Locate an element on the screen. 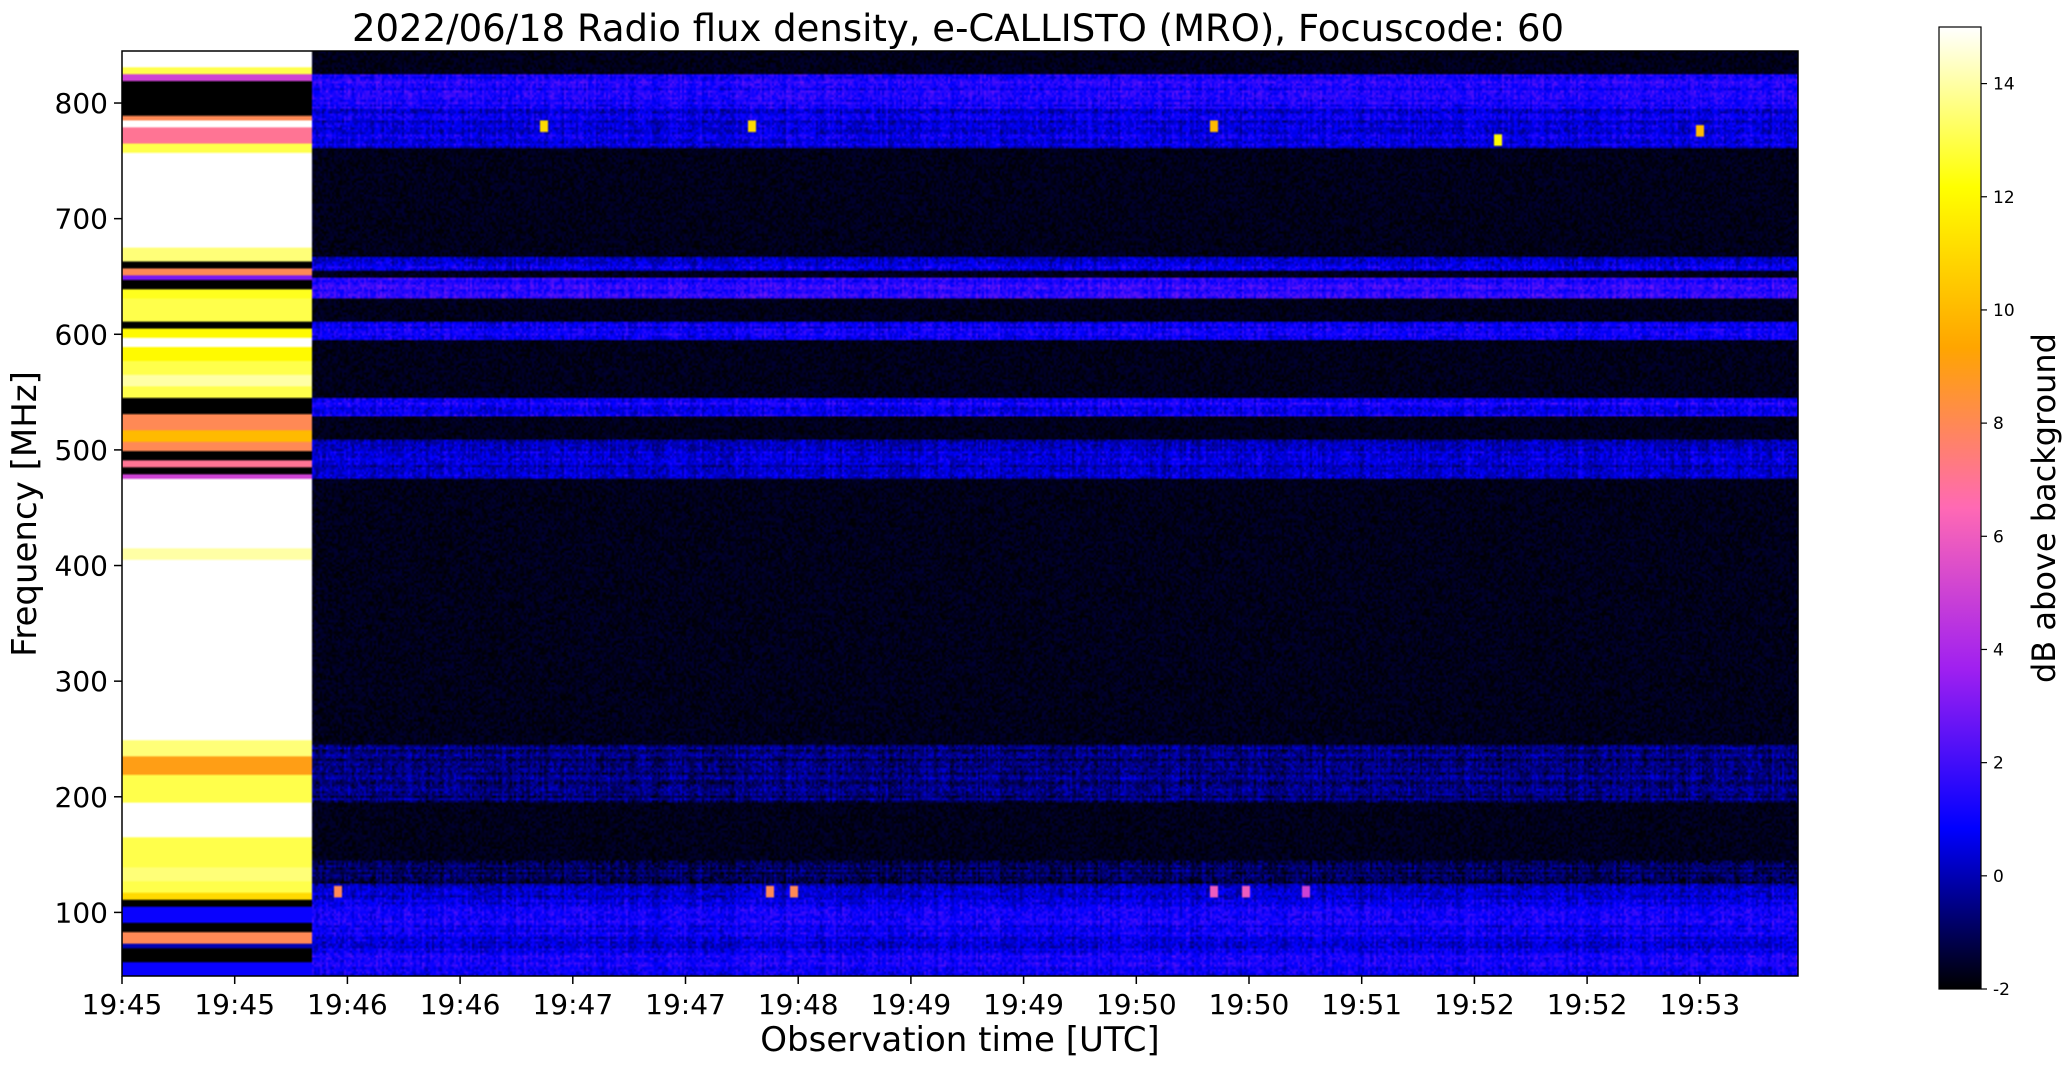 This screenshot has height=1067, width=2066. colorbar-tick-label: 8 is located at coordinates (1998, 424).